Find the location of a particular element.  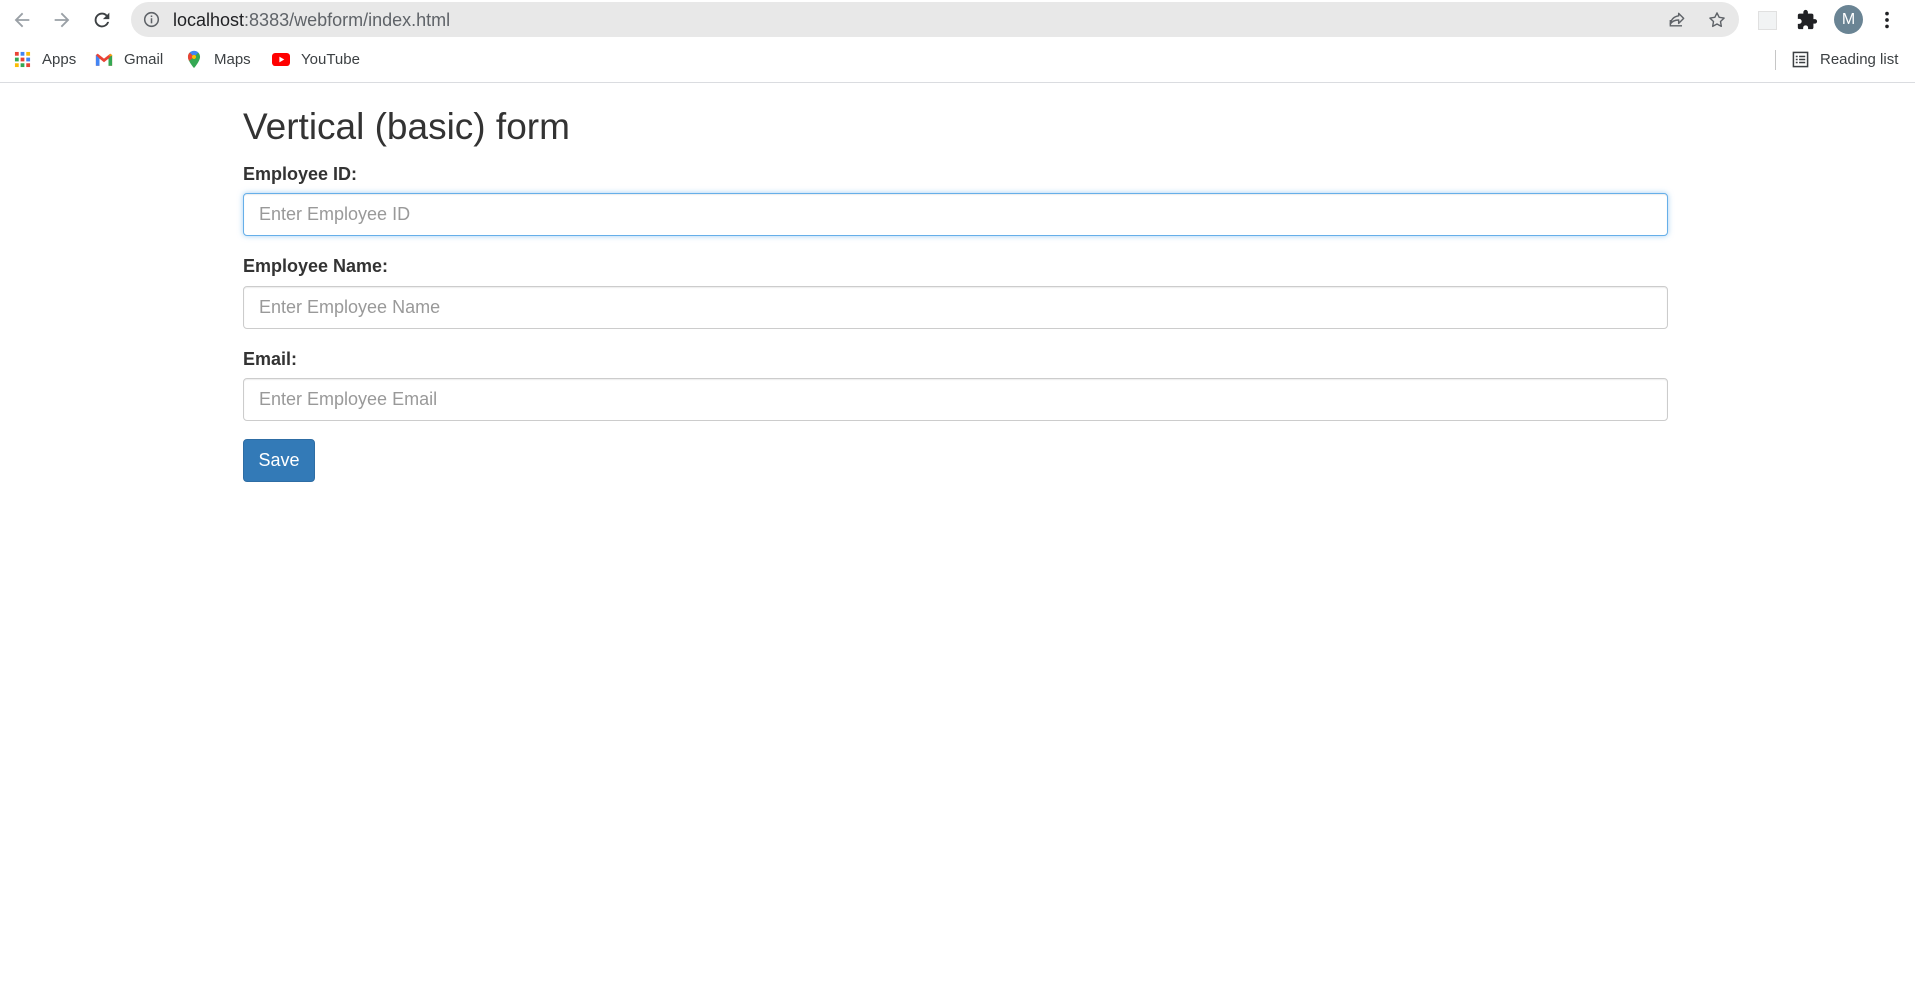

reload-button is located at coordinates (102, 20).